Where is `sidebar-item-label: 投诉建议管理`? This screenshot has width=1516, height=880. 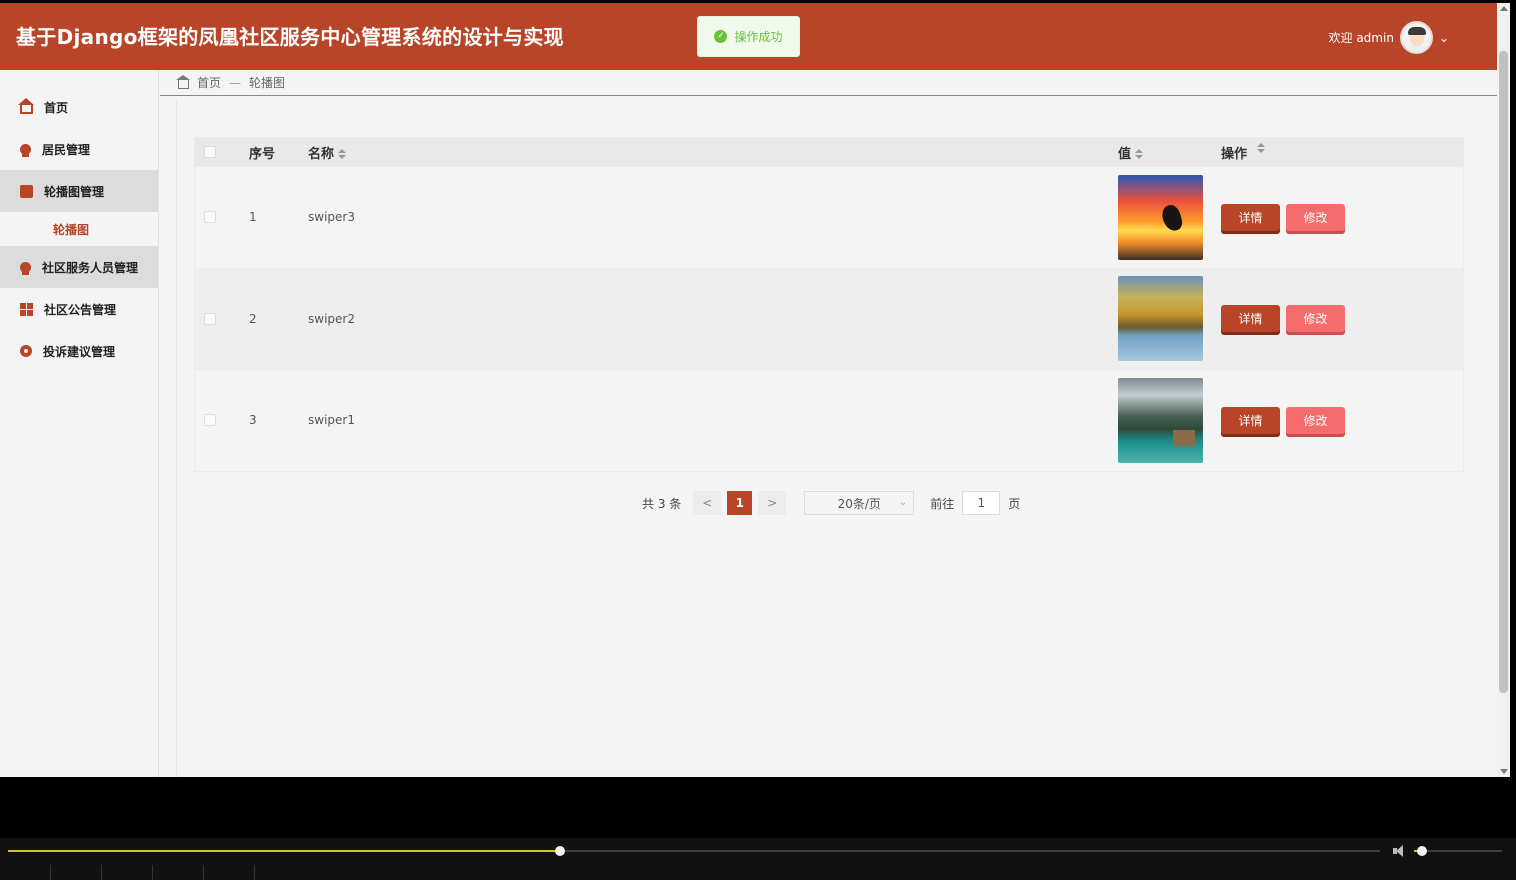
sidebar-item-label: 投诉建议管理 is located at coordinates (79, 351).